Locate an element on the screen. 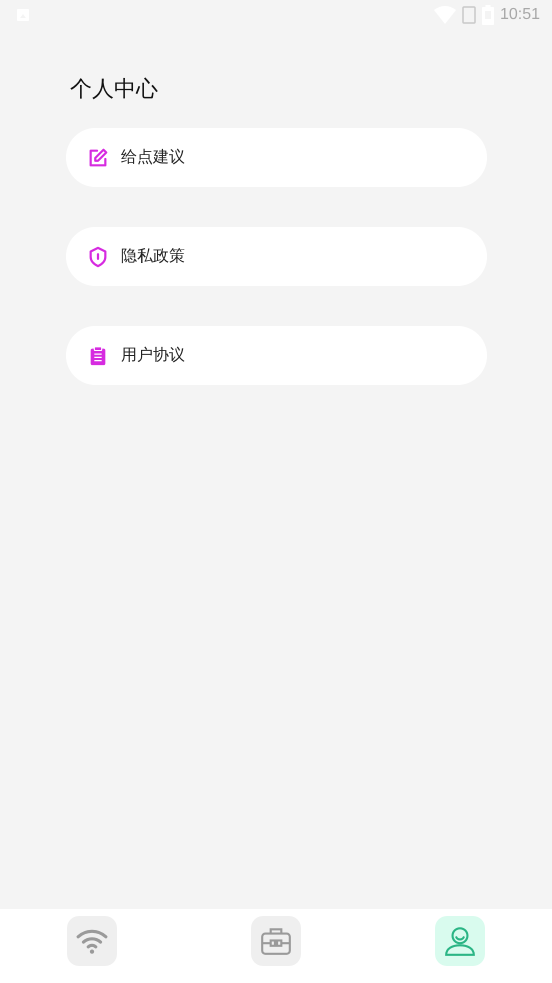 This screenshot has height=983, width=552. person-icon is located at coordinates (460, 941).